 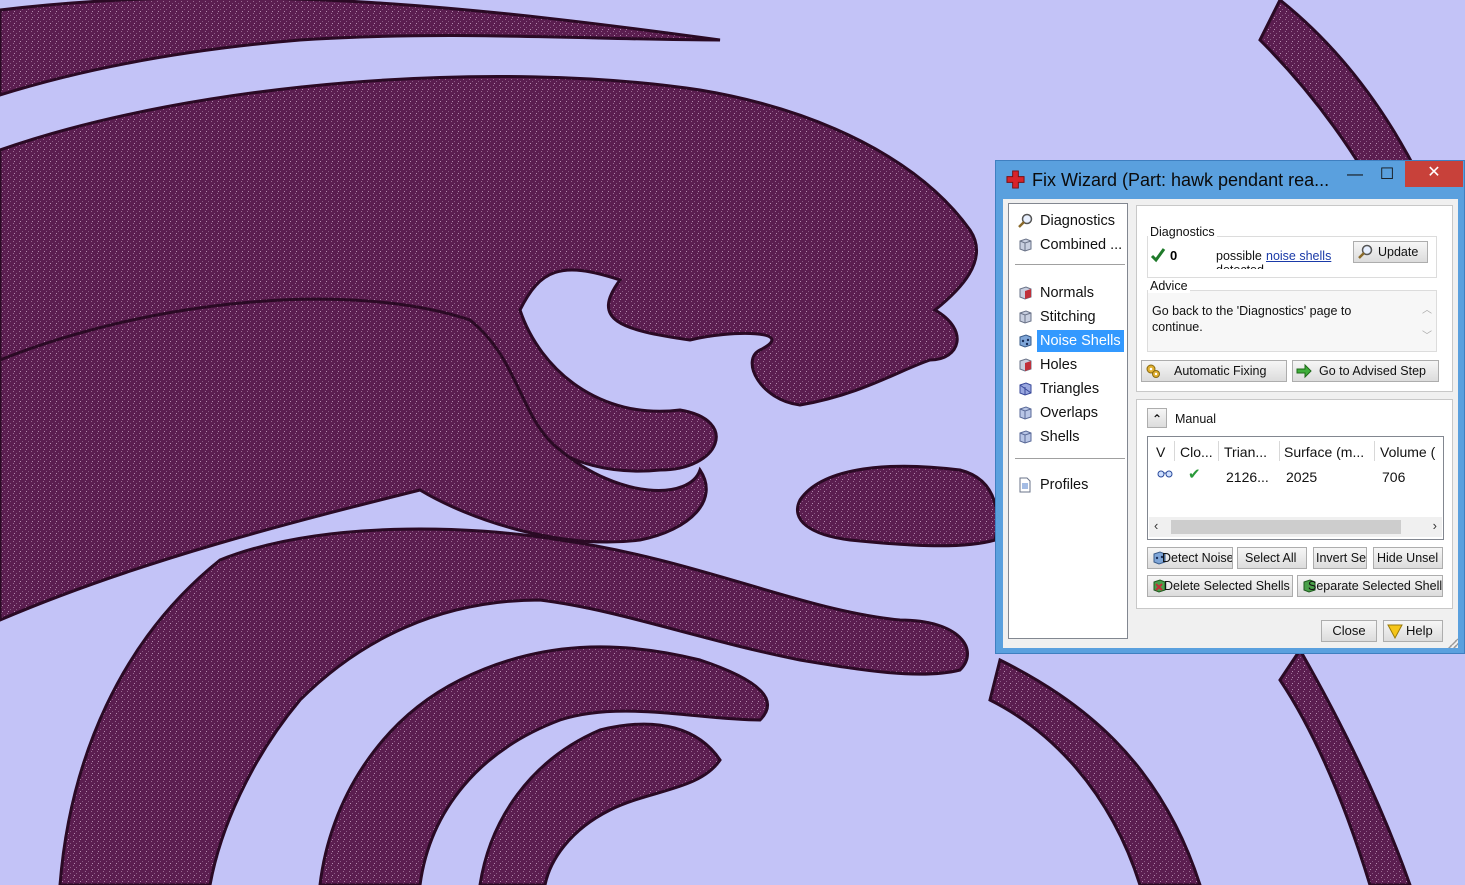 What do you see at coordinates (1156, 525) in the screenshot?
I see `scroll-left-arrow-icon: ‹` at bounding box center [1156, 525].